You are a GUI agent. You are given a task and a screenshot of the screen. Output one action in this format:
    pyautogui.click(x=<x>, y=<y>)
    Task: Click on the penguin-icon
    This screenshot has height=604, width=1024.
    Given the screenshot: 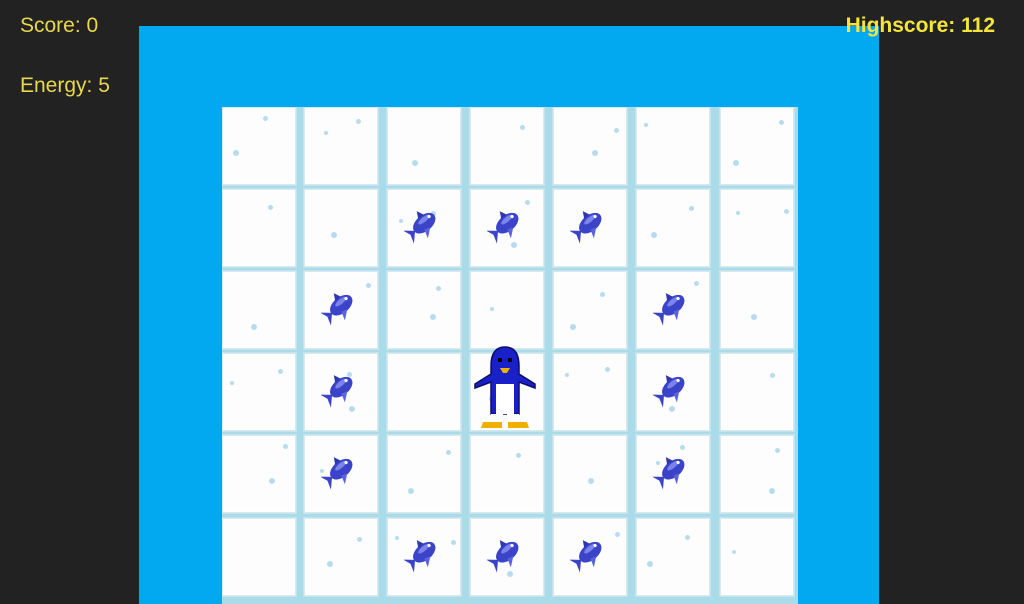 What is the action you would take?
    pyautogui.click(x=505, y=387)
    